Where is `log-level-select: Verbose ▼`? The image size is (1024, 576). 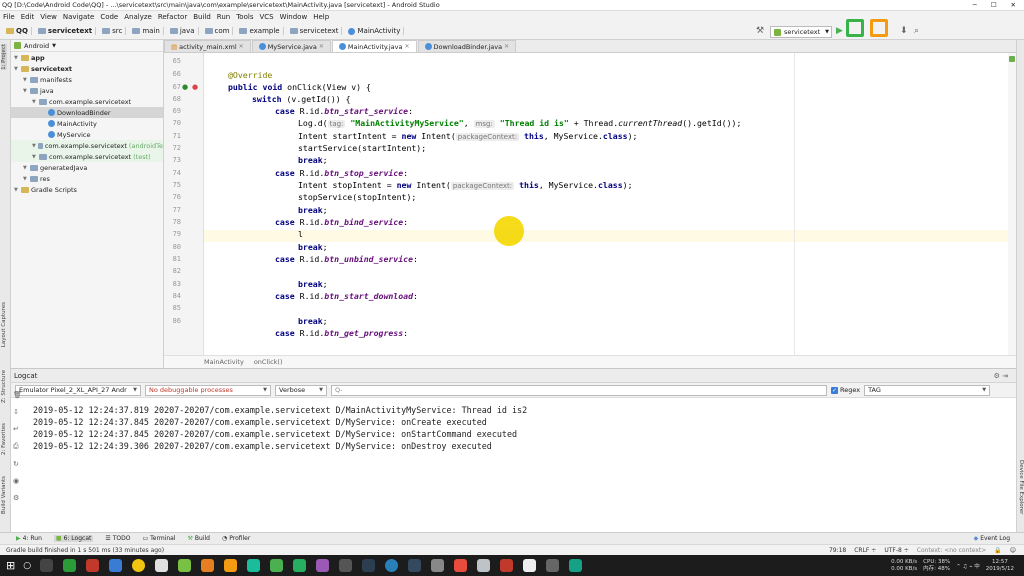 log-level-select: Verbose ▼ is located at coordinates (301, 390).